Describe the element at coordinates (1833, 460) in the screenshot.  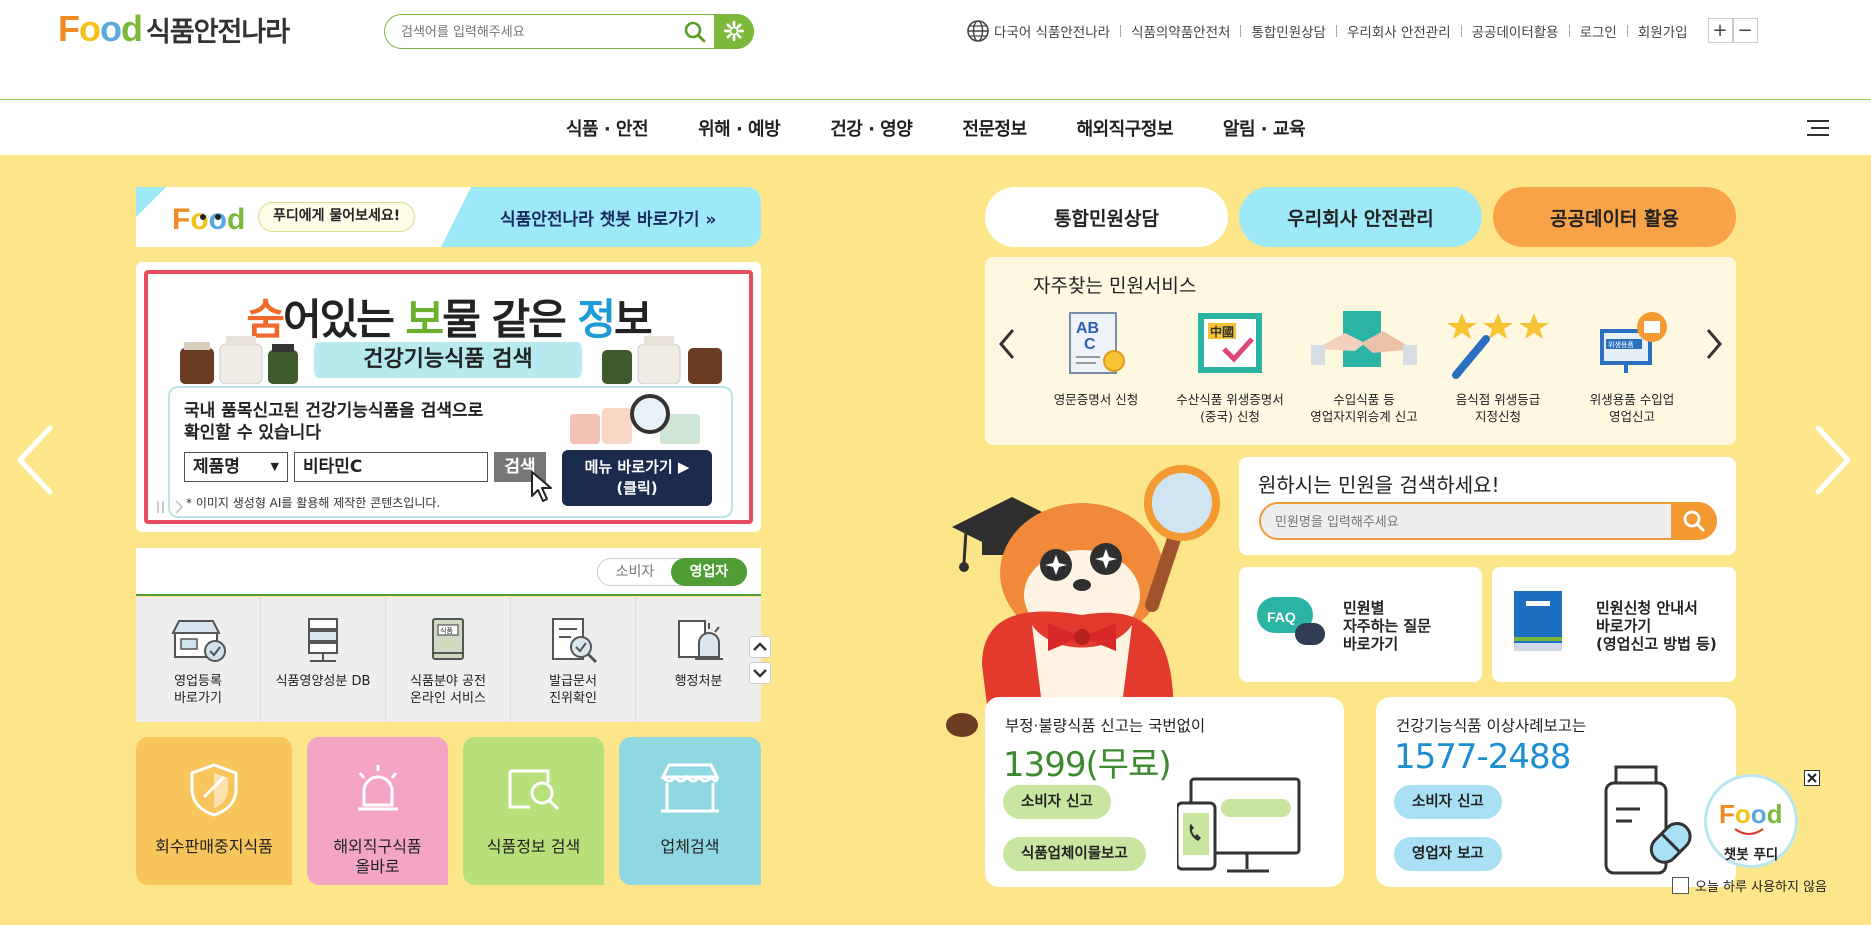
I see `next-slide-chevron-right-icon` at that location.